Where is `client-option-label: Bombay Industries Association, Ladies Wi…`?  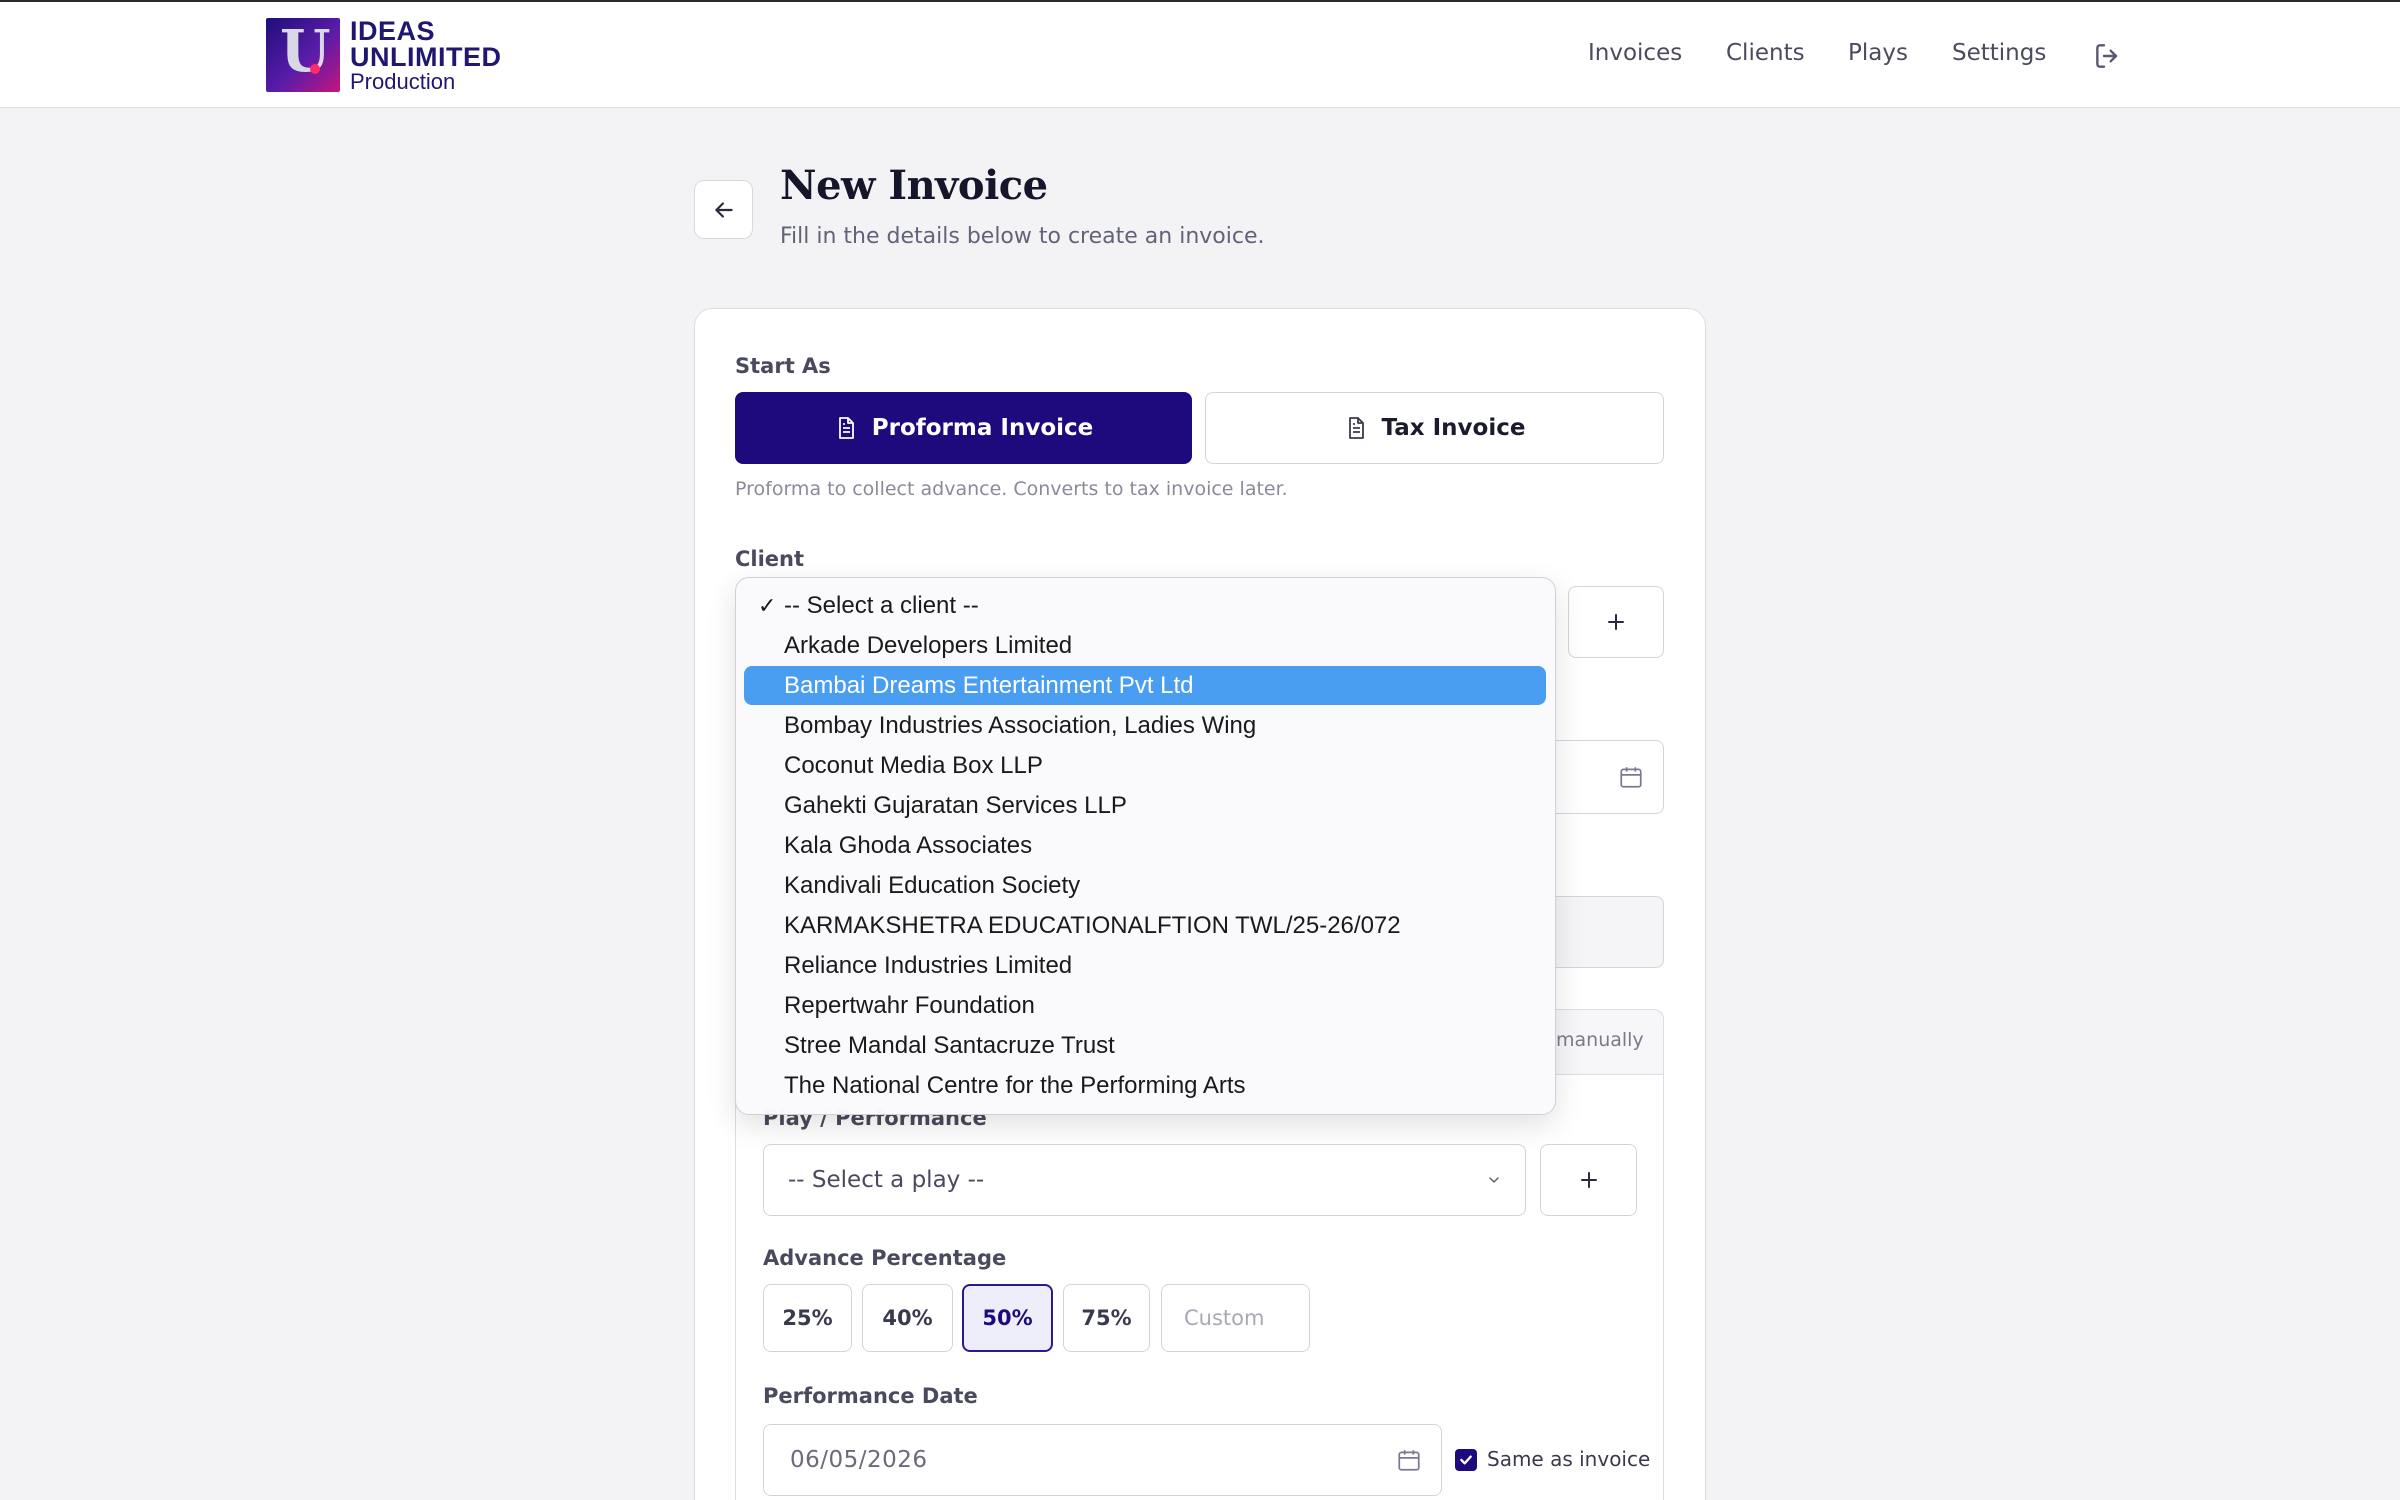 client-option-label: Bombay Industries Association, Ladies Wi… is located at coordinates (1020, 725).